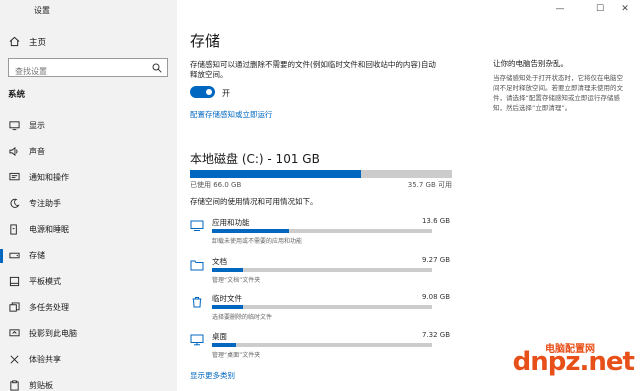 The width and height of the screenshot is (640, 391). I want to click on disk-usage-bar, so click(321, 174).